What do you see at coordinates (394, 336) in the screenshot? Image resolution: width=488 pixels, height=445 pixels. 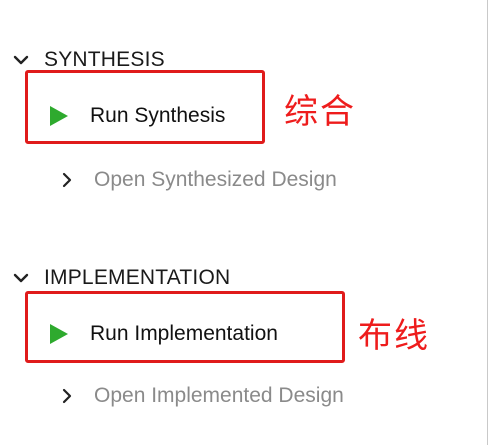 I see `annotation-implementation: 布线` at bounding box center [394, 336].